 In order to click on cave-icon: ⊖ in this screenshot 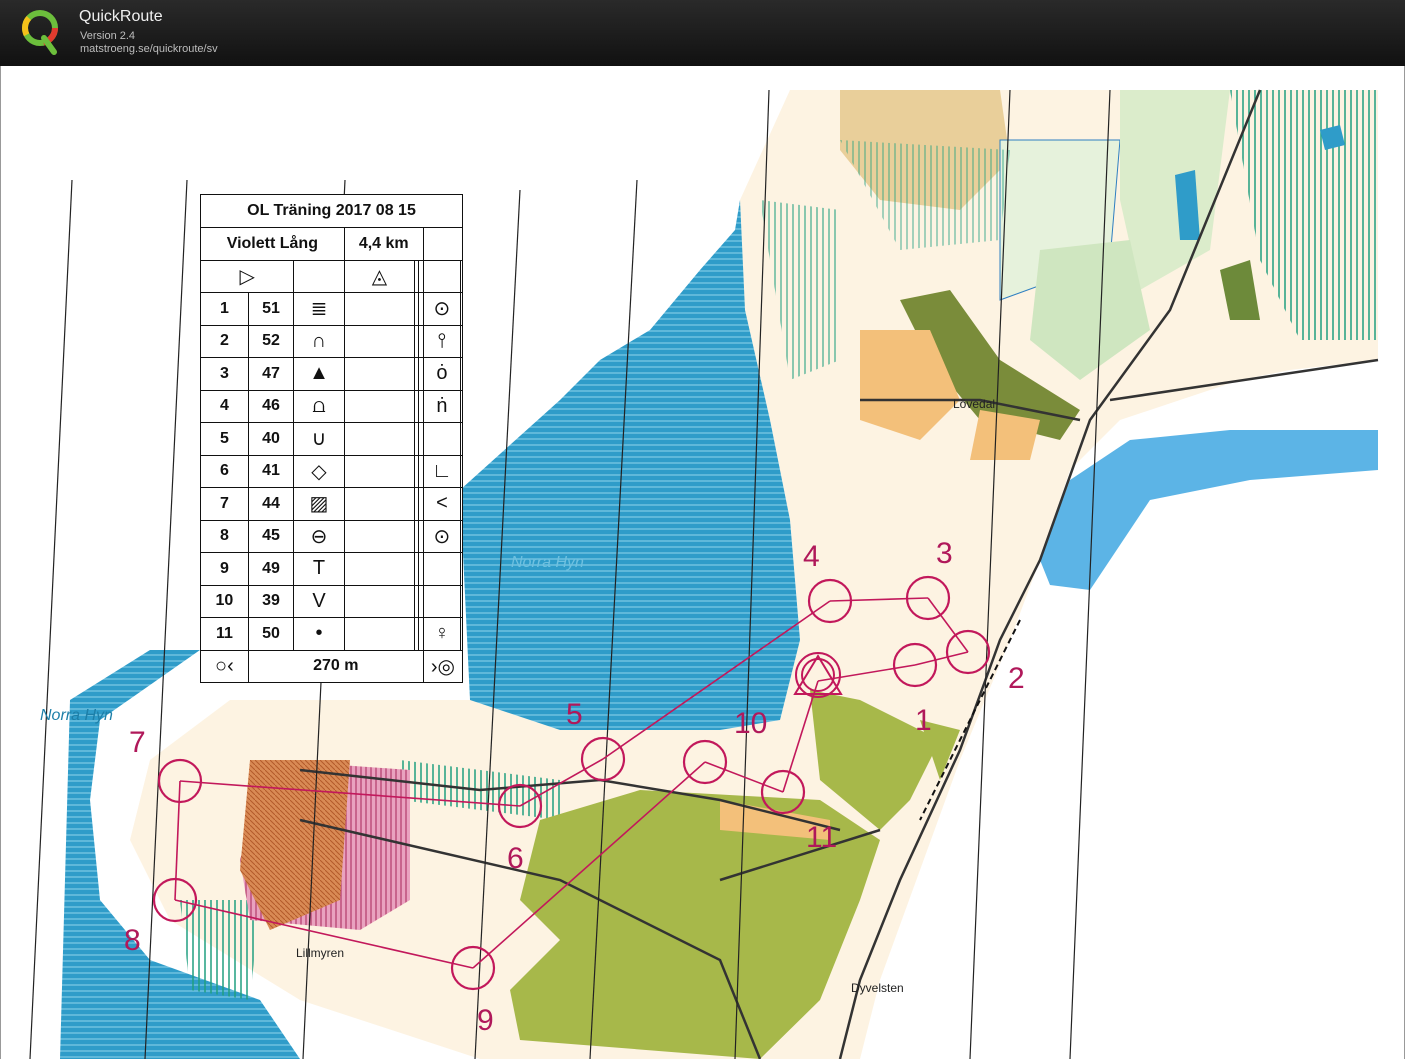, I will do `click(319, 536)`.